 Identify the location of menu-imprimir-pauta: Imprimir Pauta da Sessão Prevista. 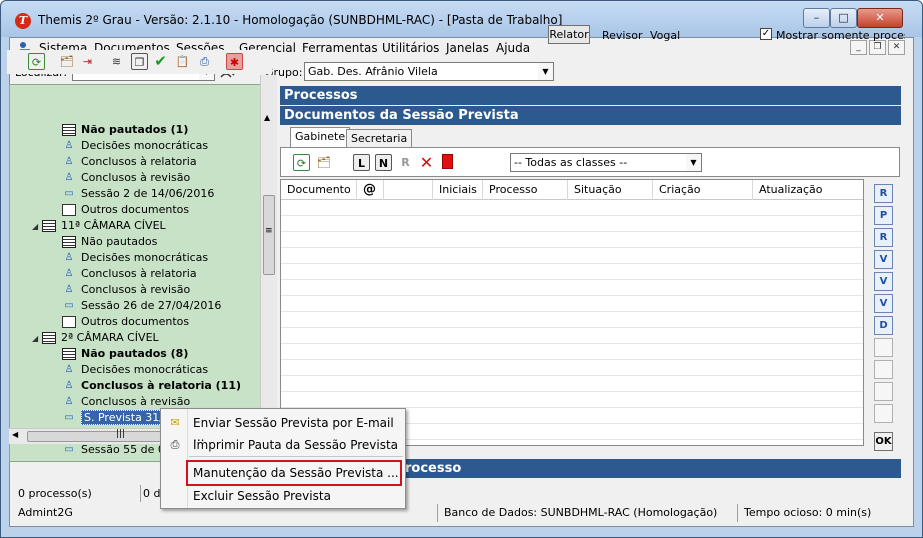
(295, 445).